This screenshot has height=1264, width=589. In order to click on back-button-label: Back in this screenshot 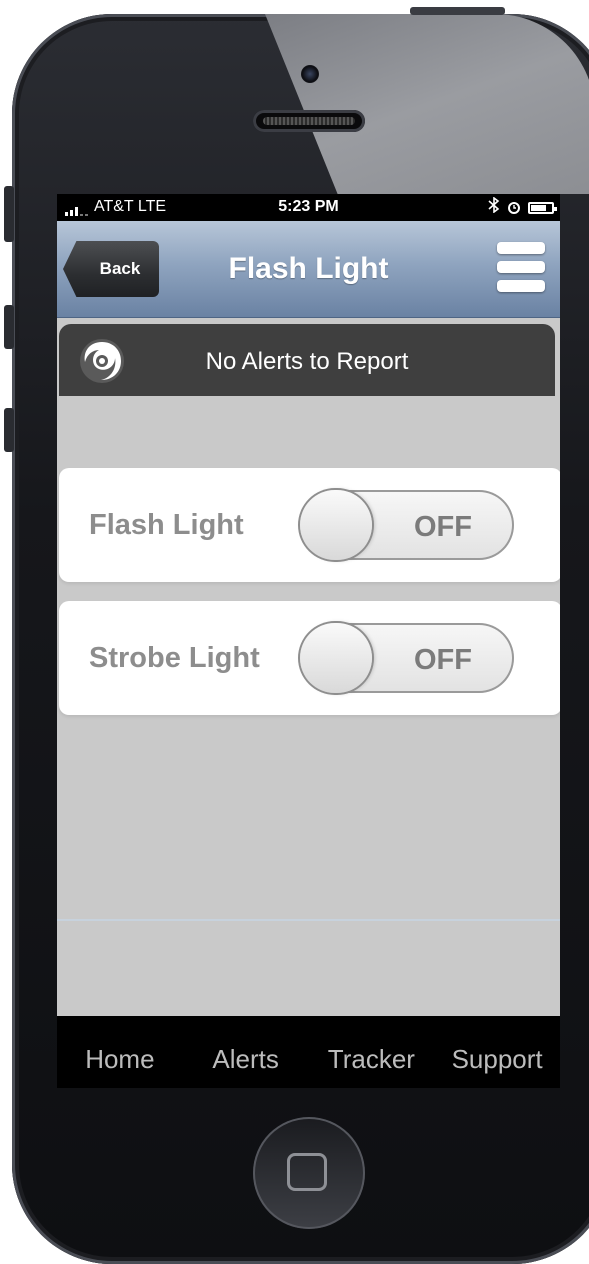, I will do `click(120, 268)`.